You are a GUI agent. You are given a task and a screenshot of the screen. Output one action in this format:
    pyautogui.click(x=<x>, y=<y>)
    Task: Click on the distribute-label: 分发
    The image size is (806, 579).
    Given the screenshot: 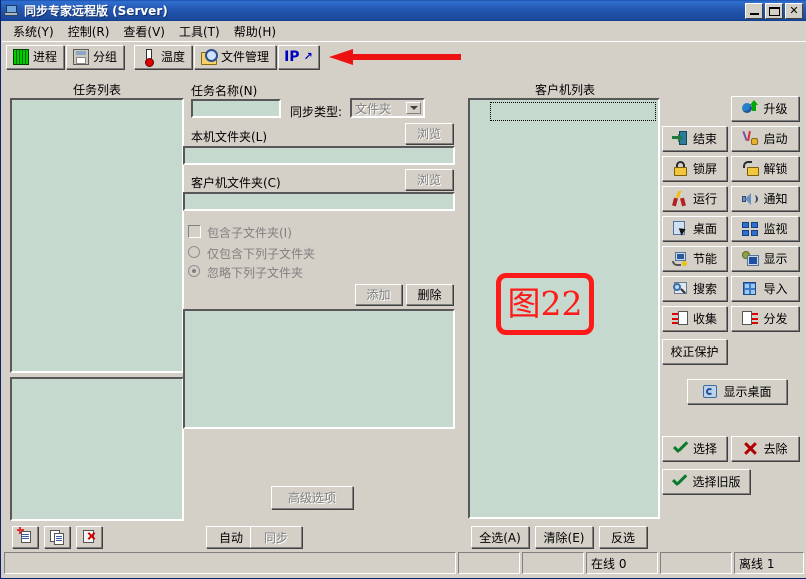 What is the action you would take?
    pyautogui.click(x=775, y=319)
    